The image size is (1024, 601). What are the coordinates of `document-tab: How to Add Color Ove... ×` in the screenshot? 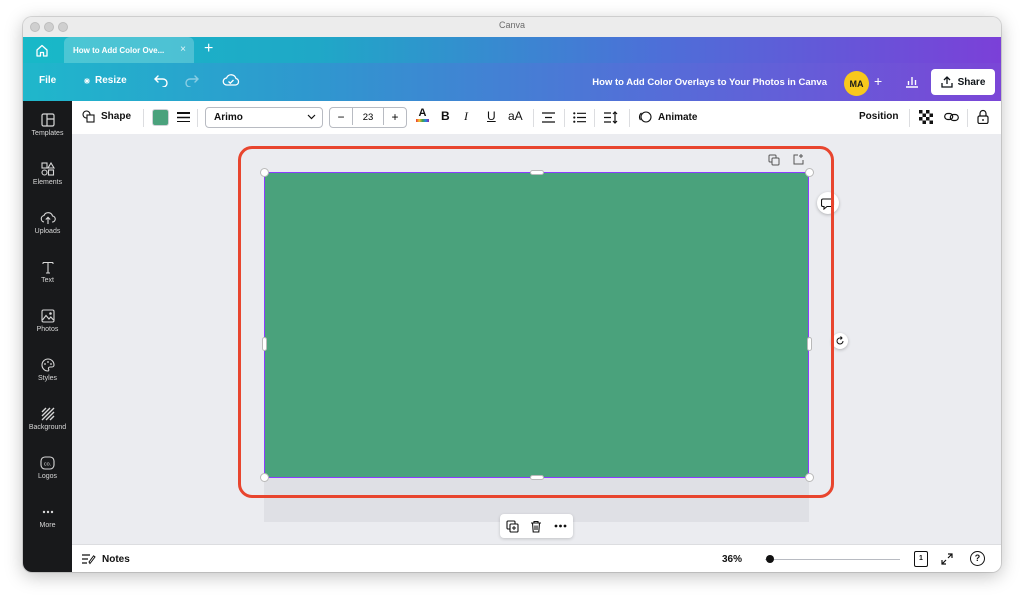 It's located at (129, 50).